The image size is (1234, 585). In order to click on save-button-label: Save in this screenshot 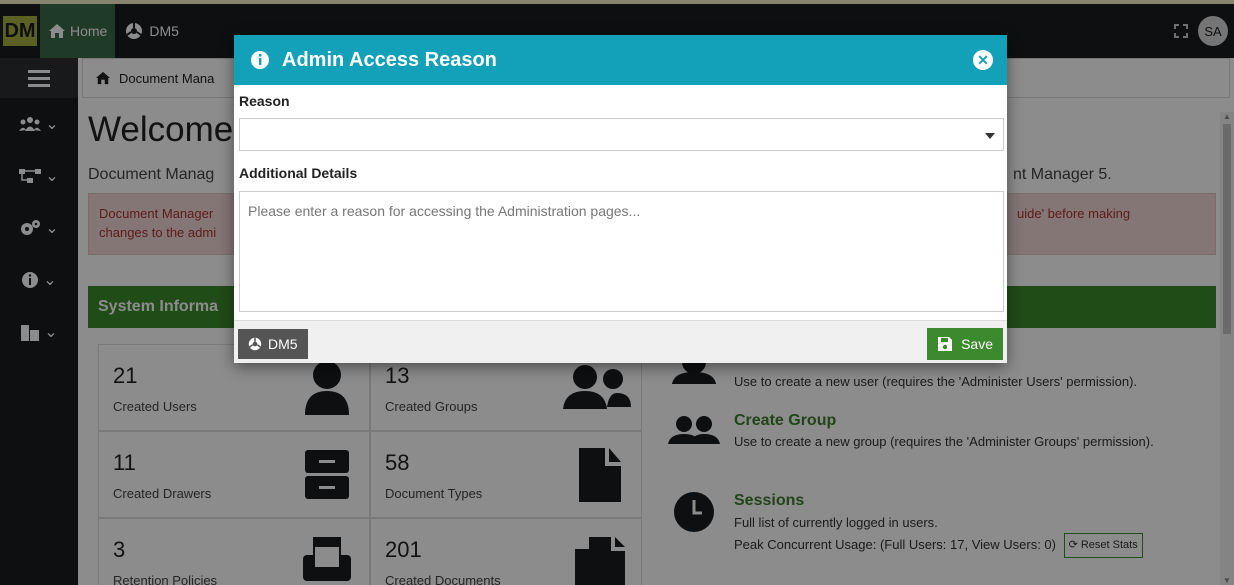, I will do `click(977, 344)`.